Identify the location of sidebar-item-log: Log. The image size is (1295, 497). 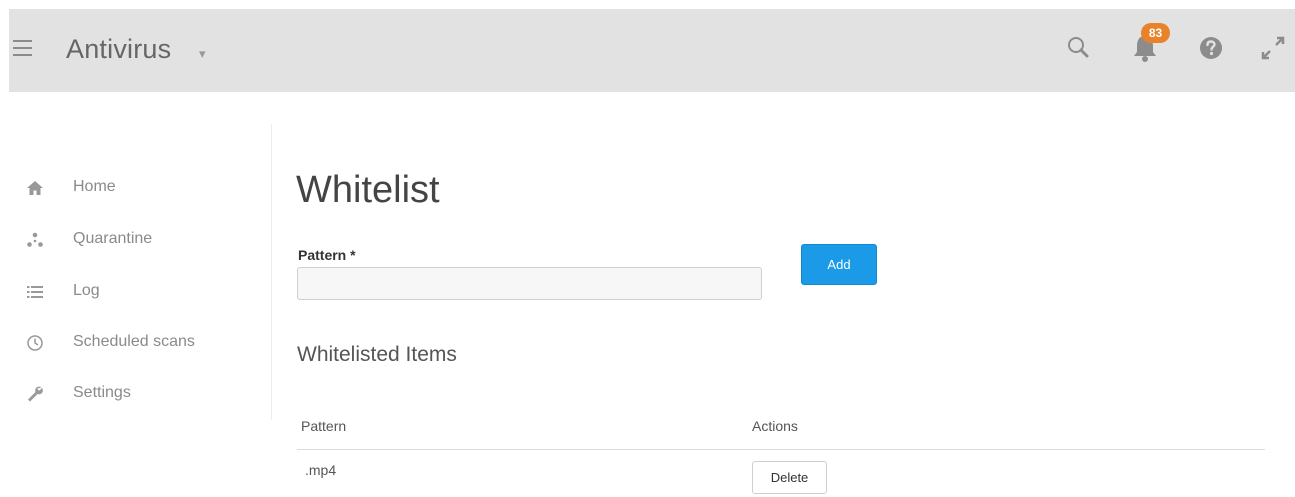
(130, 292).